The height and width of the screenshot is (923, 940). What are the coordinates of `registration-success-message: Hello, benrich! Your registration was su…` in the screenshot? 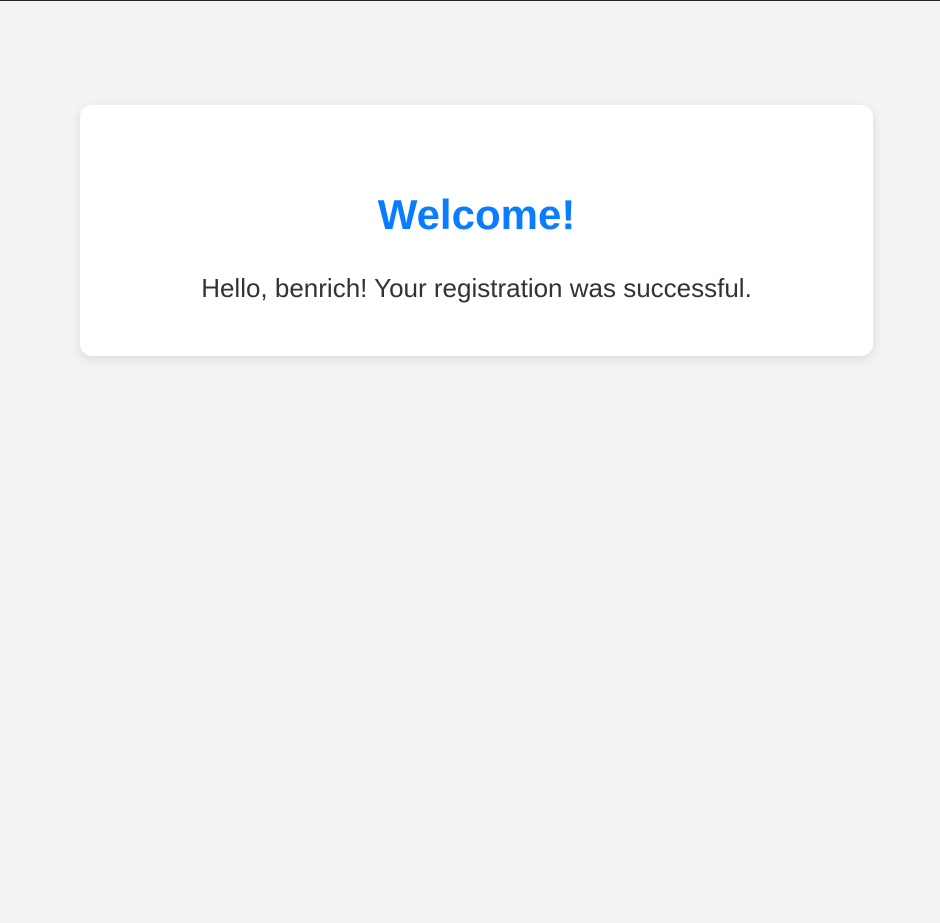 It's located at (476, 288).